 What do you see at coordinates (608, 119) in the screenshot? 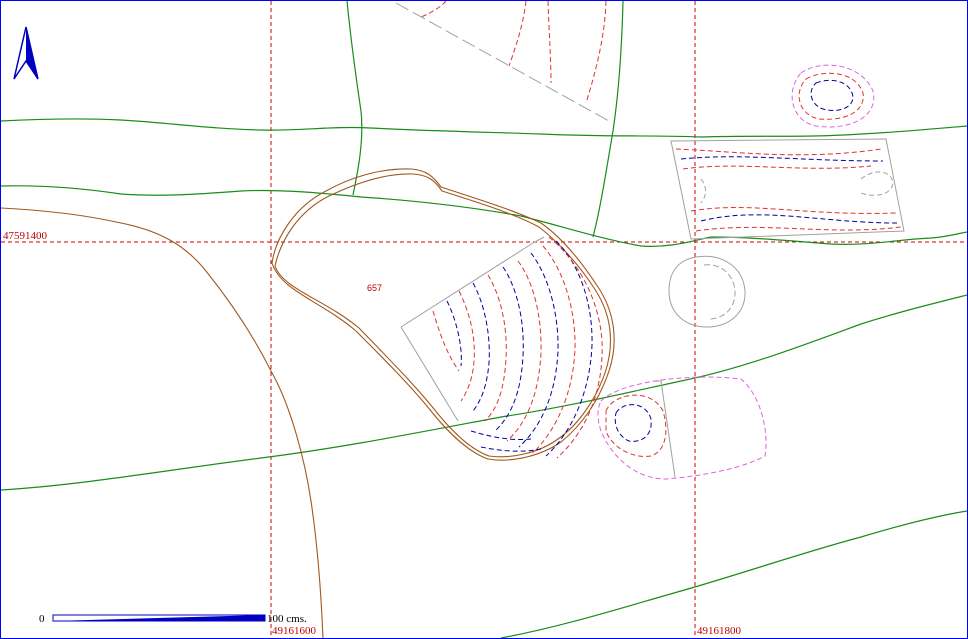
I see `green-line-vertical-right` at bounding box center [608, 119].